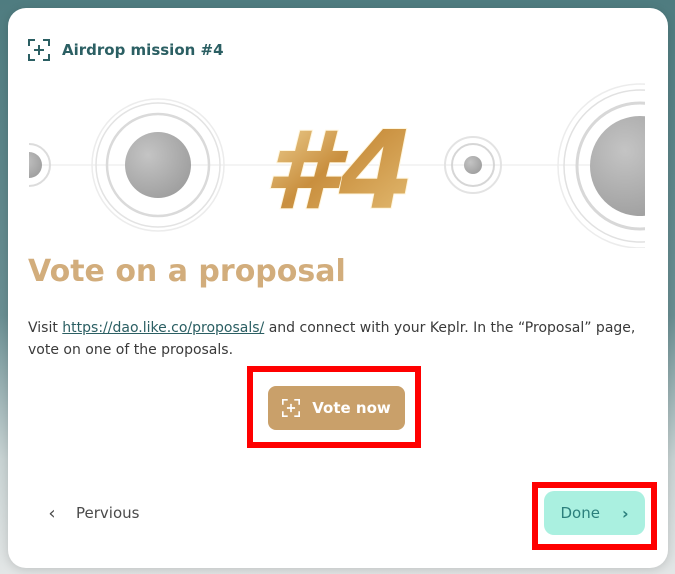 This screenshot has width=675, height=574. I want to click on vote-now-button: Vote now, so click(336, 408).